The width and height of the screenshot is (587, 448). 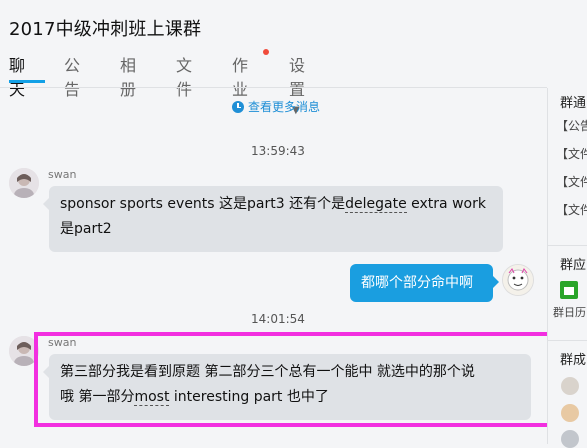 What do you see at coordinates (62, 174) in the screenshot?
I see `sender-name: swan` at bounding box center [62, 174].